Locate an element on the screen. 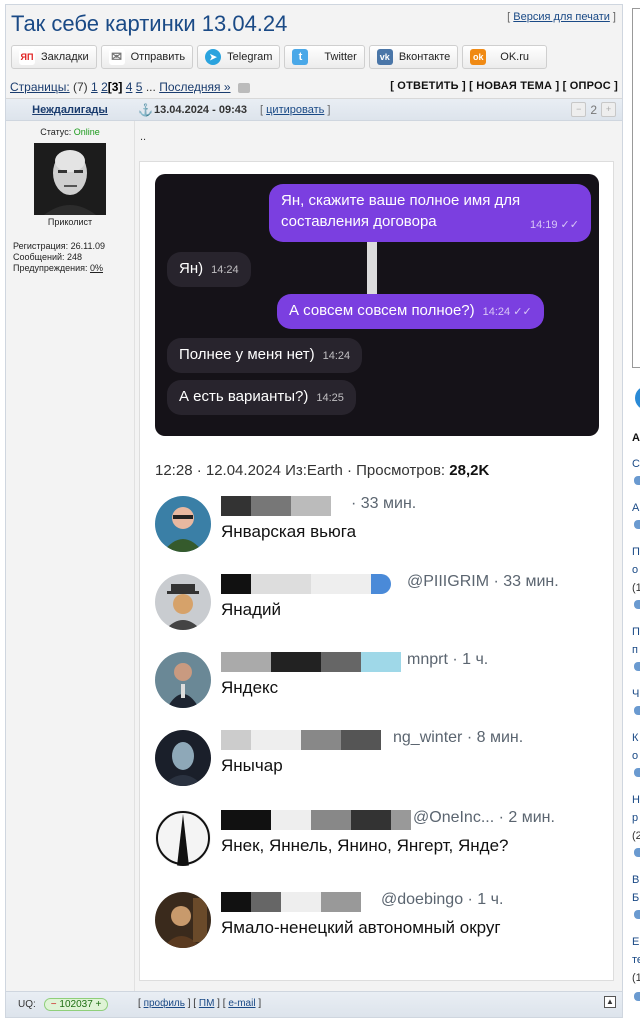 This screenshot has height=1018, width=640. reply-text: Янадий is located at coordinates (251, 609).